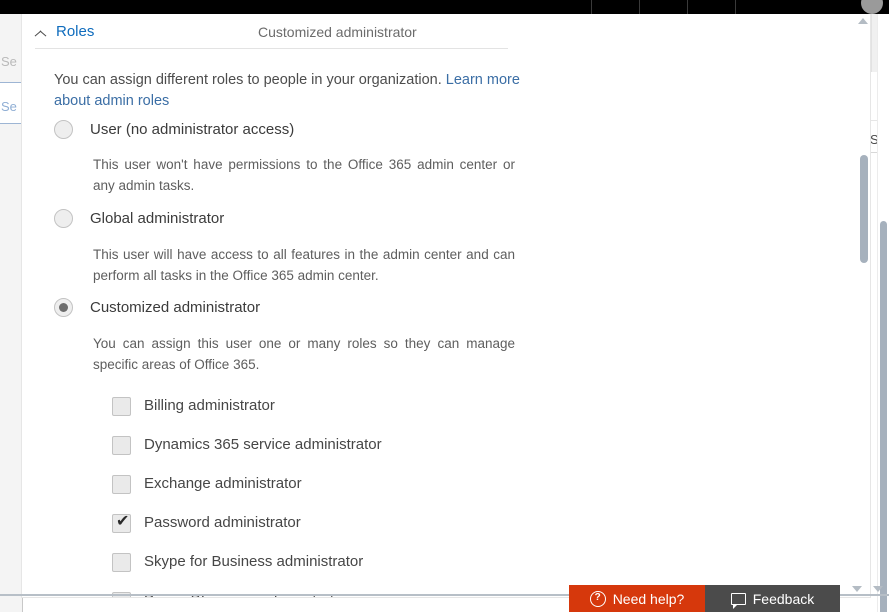  What do you see at coordinates (863, 21) in the screenshot?
I see `scroll-up-arrow-icon` at bounding box center [863, 21].